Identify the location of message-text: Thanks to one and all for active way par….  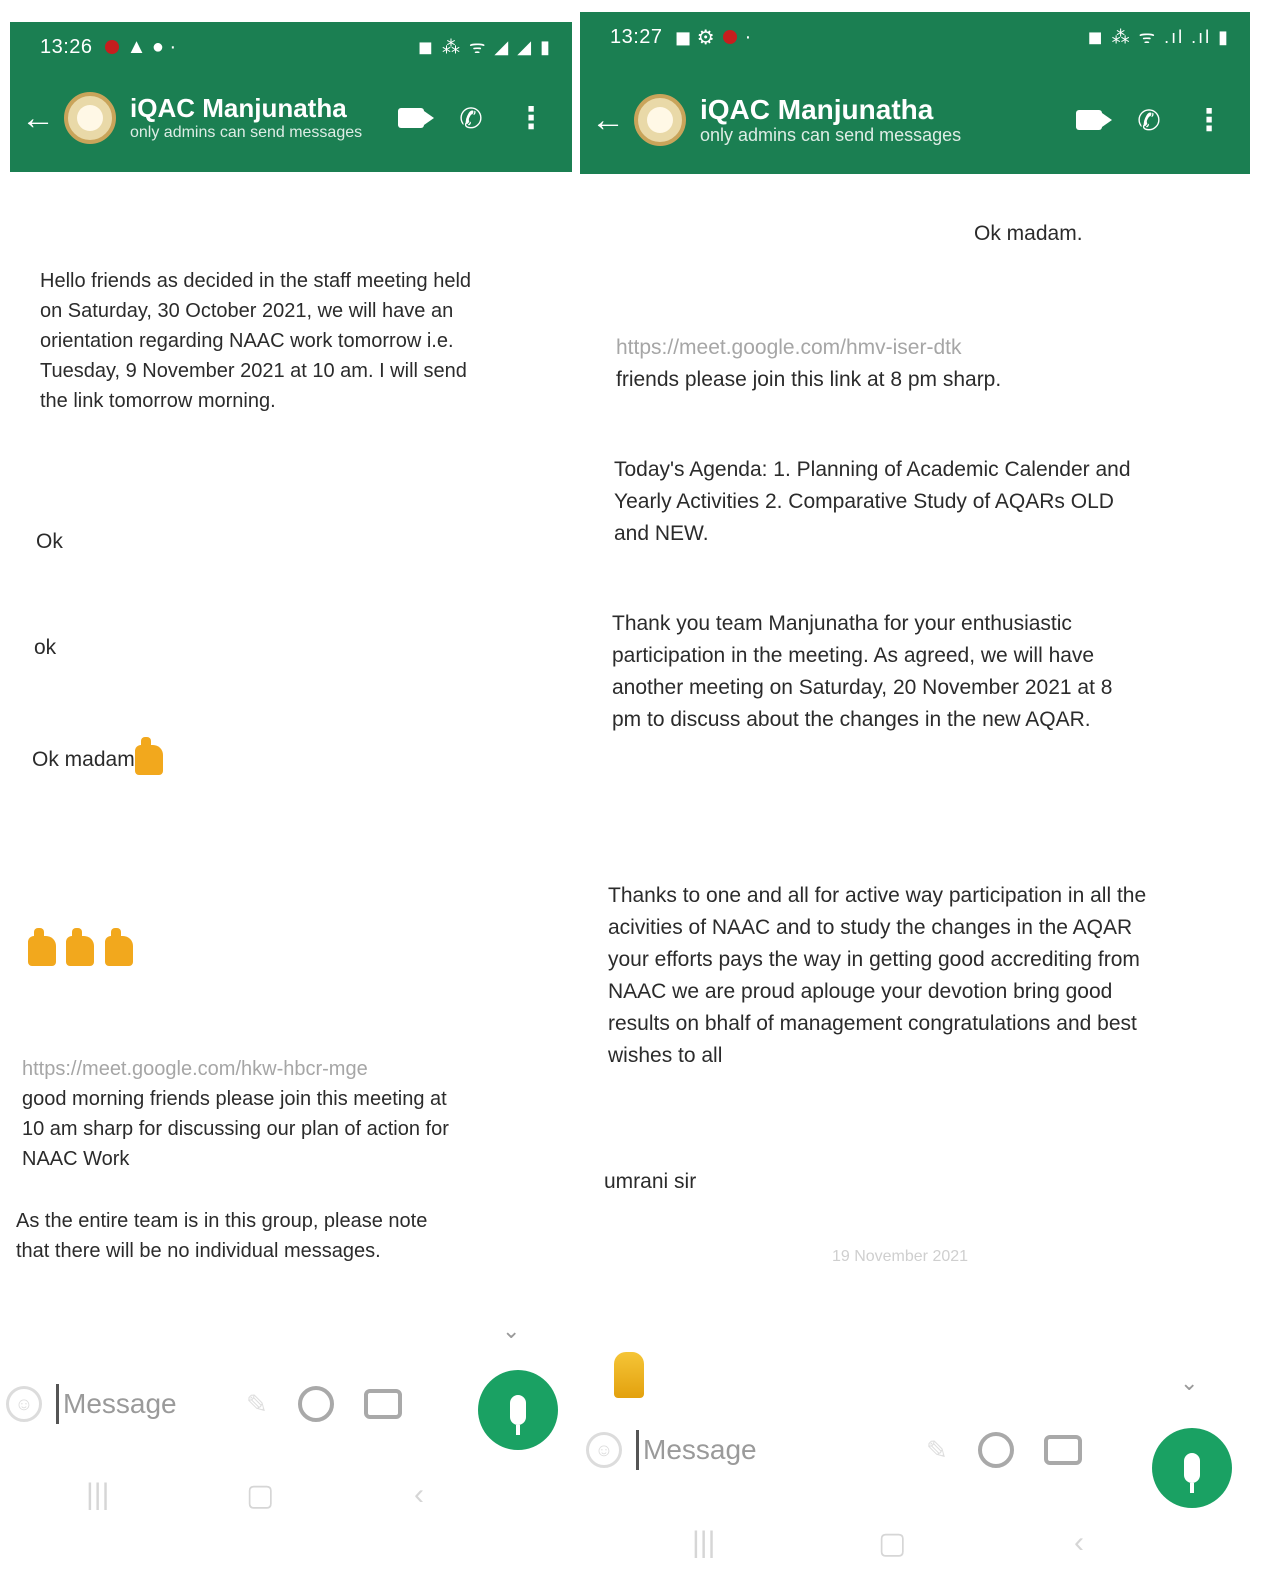
(877, 975).